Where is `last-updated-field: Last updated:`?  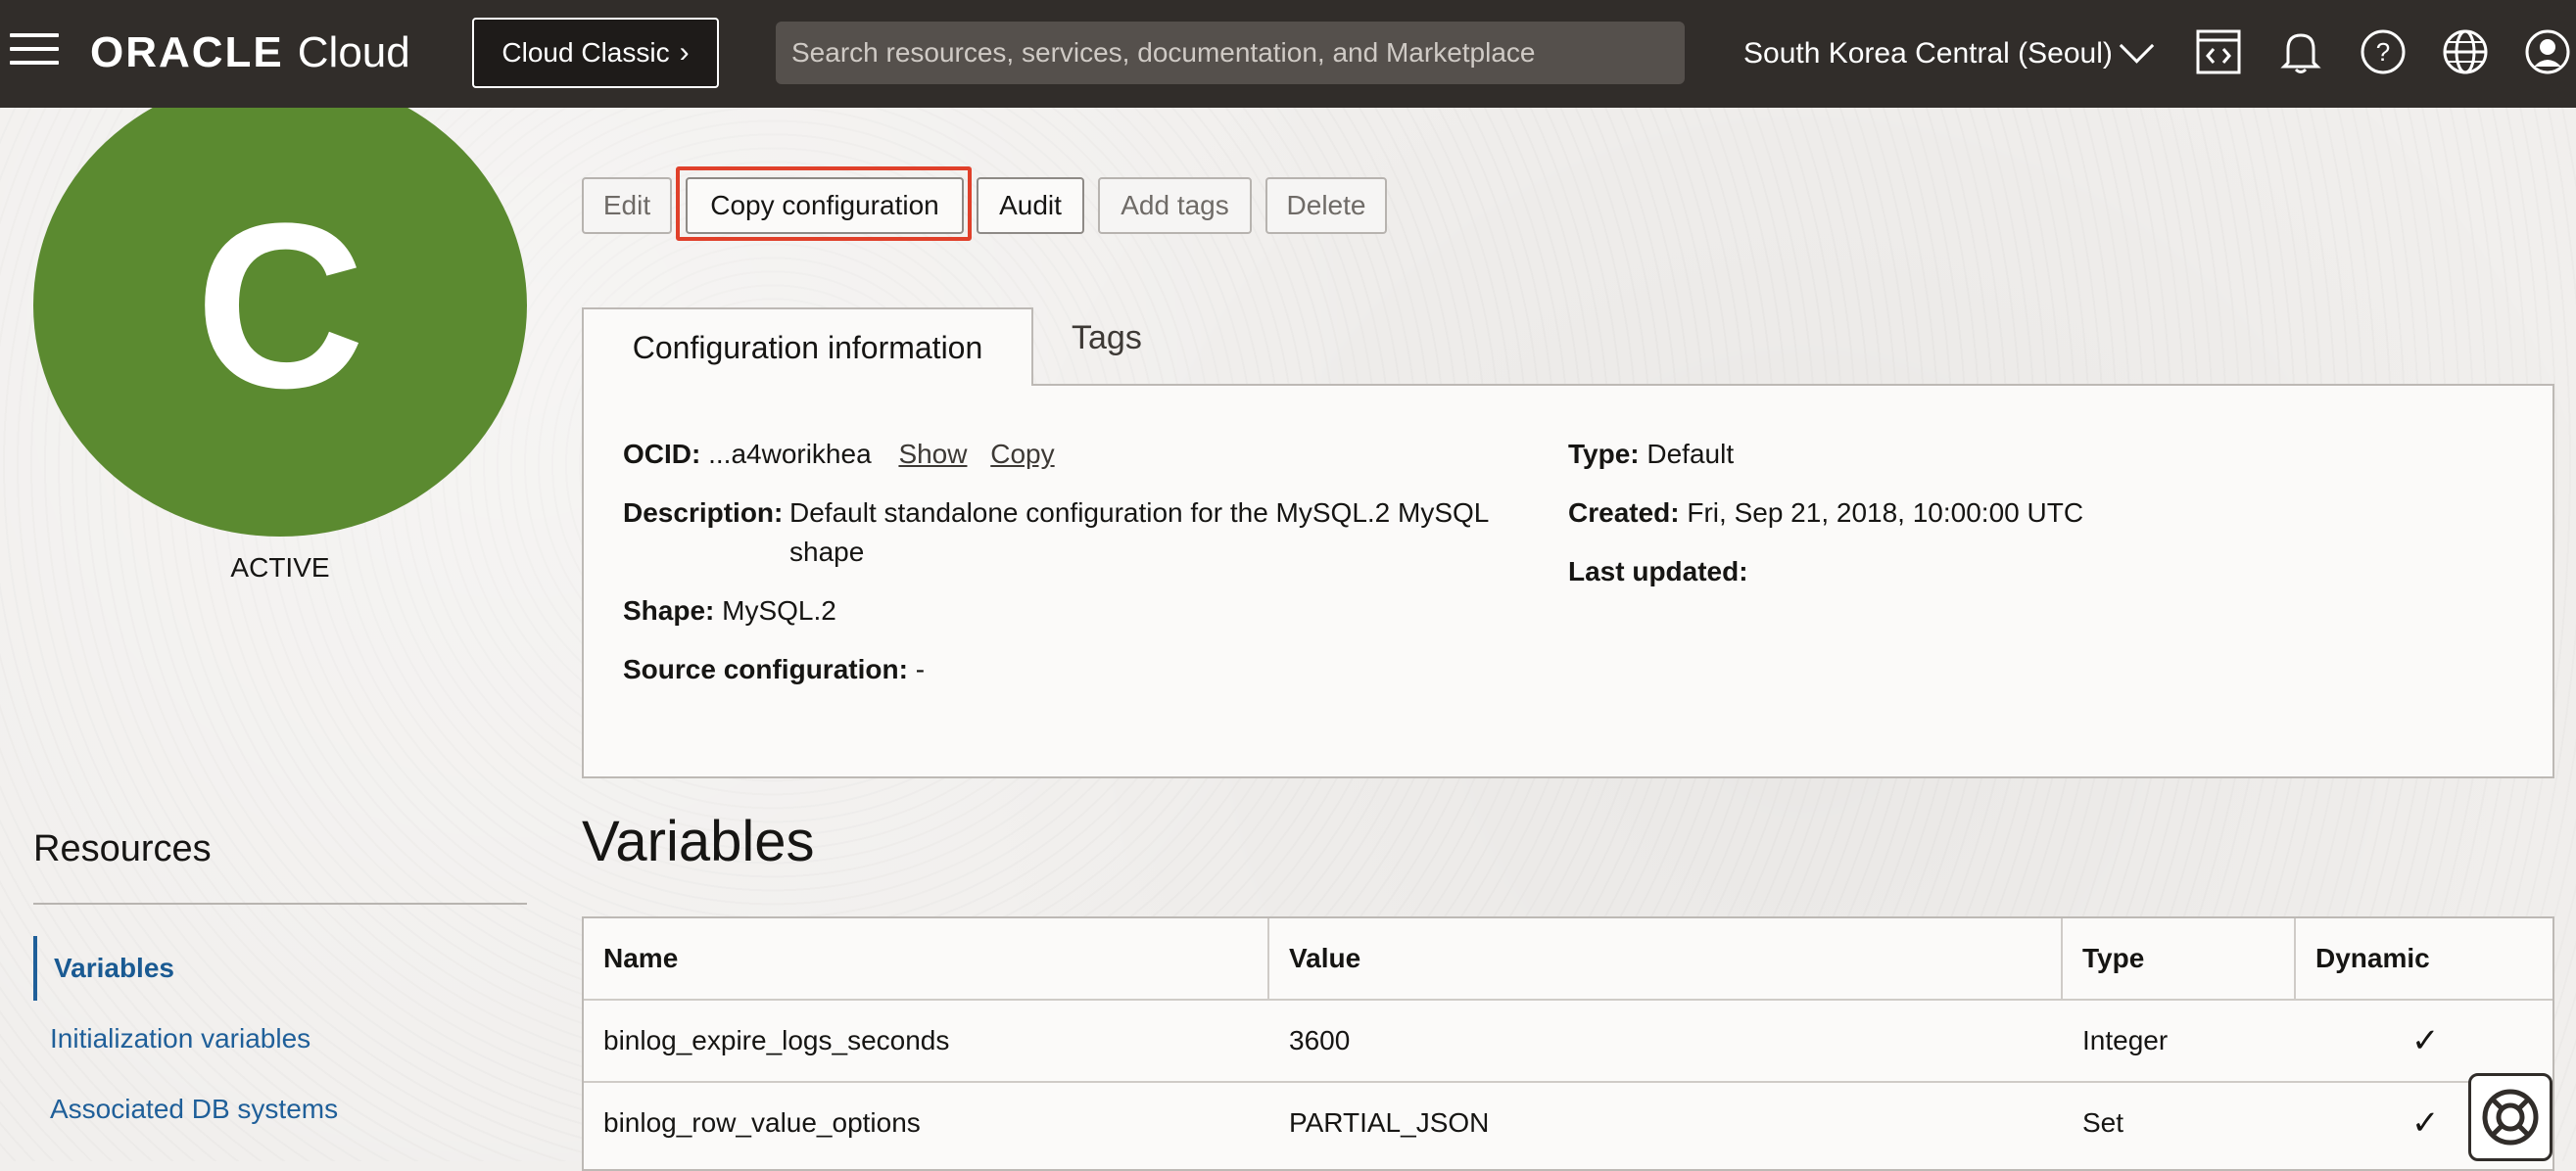
last-updated-field: Last updated: is located at coordinates (1658, 571).